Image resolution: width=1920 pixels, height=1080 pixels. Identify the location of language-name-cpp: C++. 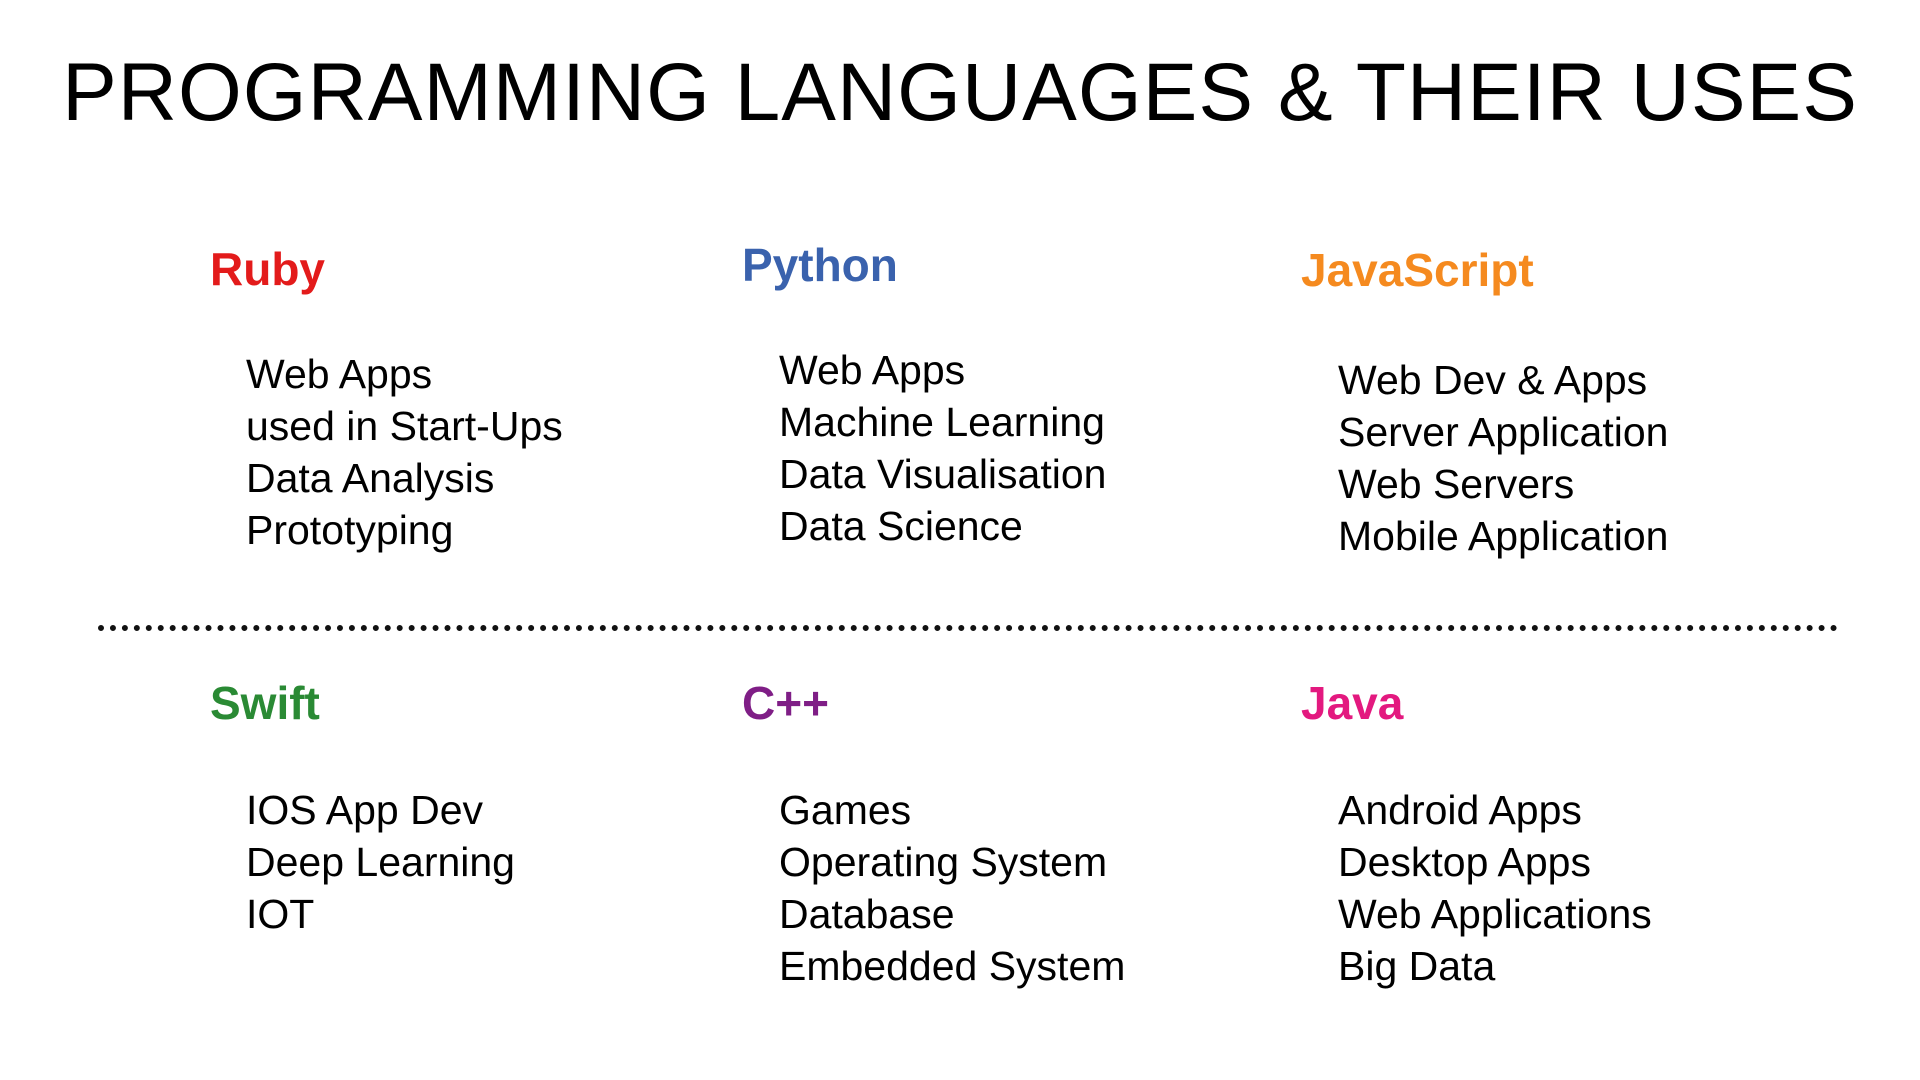
(785, 703).